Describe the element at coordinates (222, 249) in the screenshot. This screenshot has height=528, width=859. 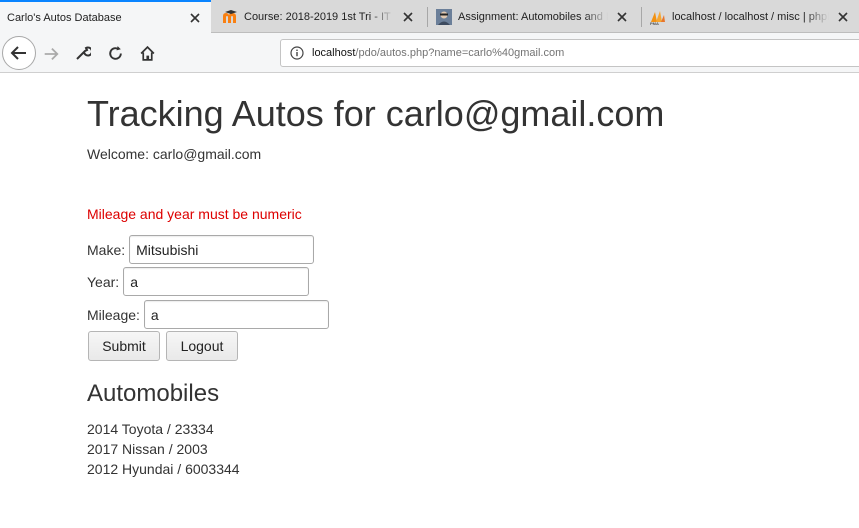
I see `make-input` at that location.